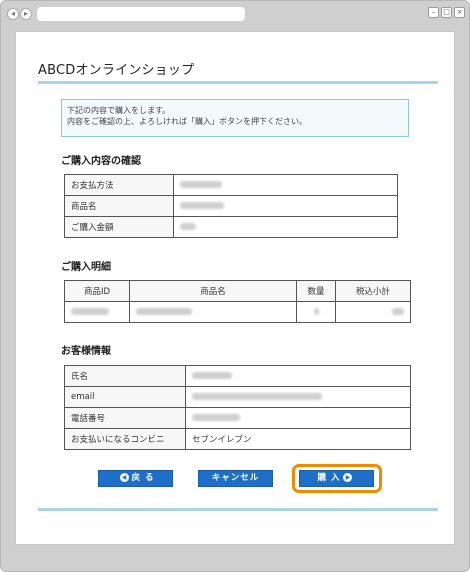  What do you see at coordinates (373, 291) in the screenshot?
I see `column-header-subtotal: 税込小計` at bounding box center [373, 291].